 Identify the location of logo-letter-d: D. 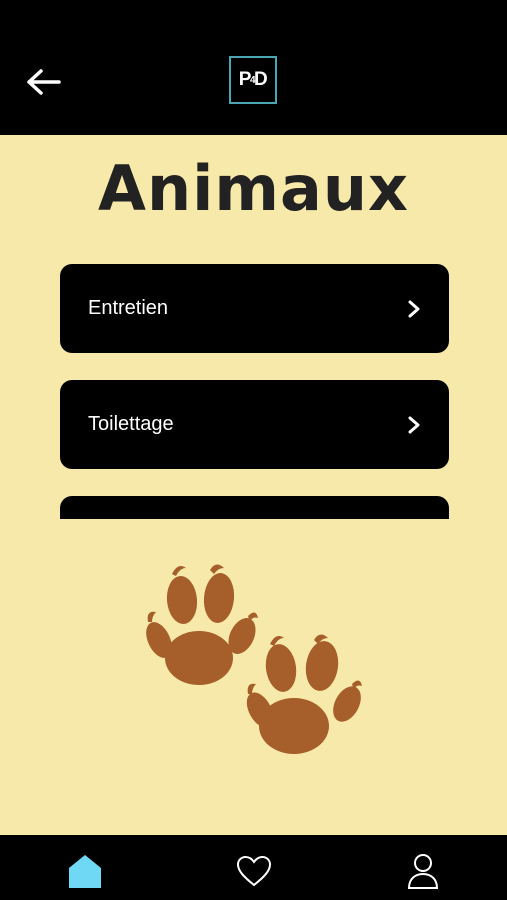
(261, 79).